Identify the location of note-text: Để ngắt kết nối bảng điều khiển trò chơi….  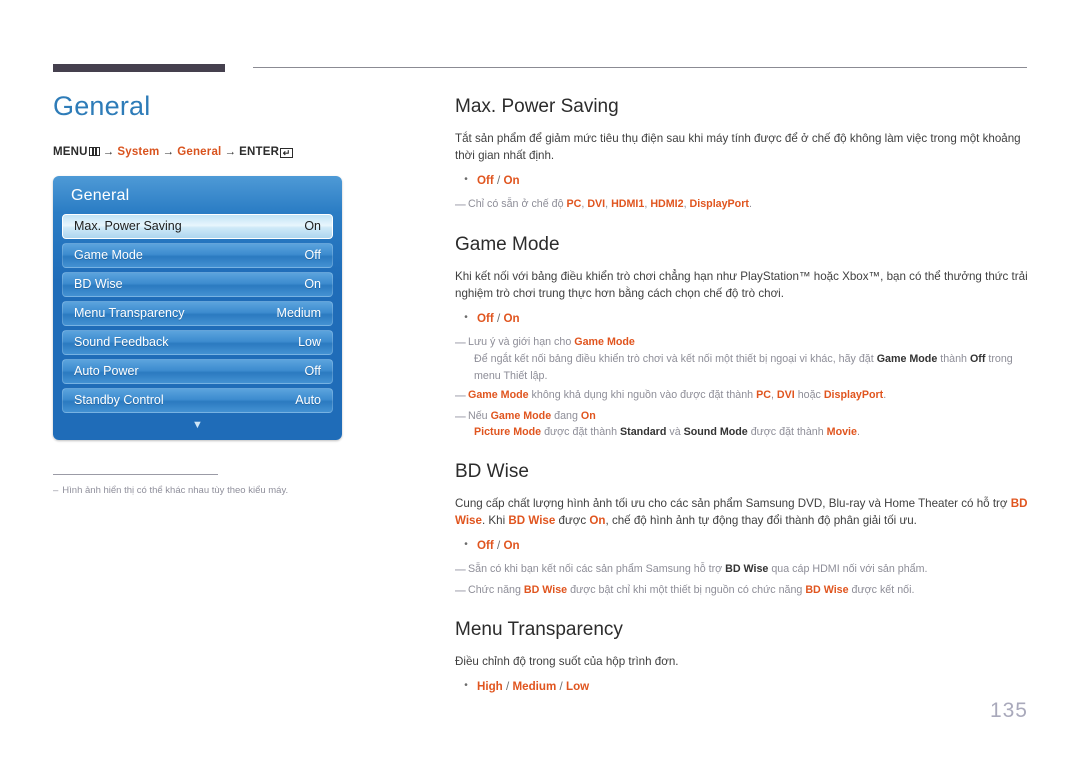
(675, 358).